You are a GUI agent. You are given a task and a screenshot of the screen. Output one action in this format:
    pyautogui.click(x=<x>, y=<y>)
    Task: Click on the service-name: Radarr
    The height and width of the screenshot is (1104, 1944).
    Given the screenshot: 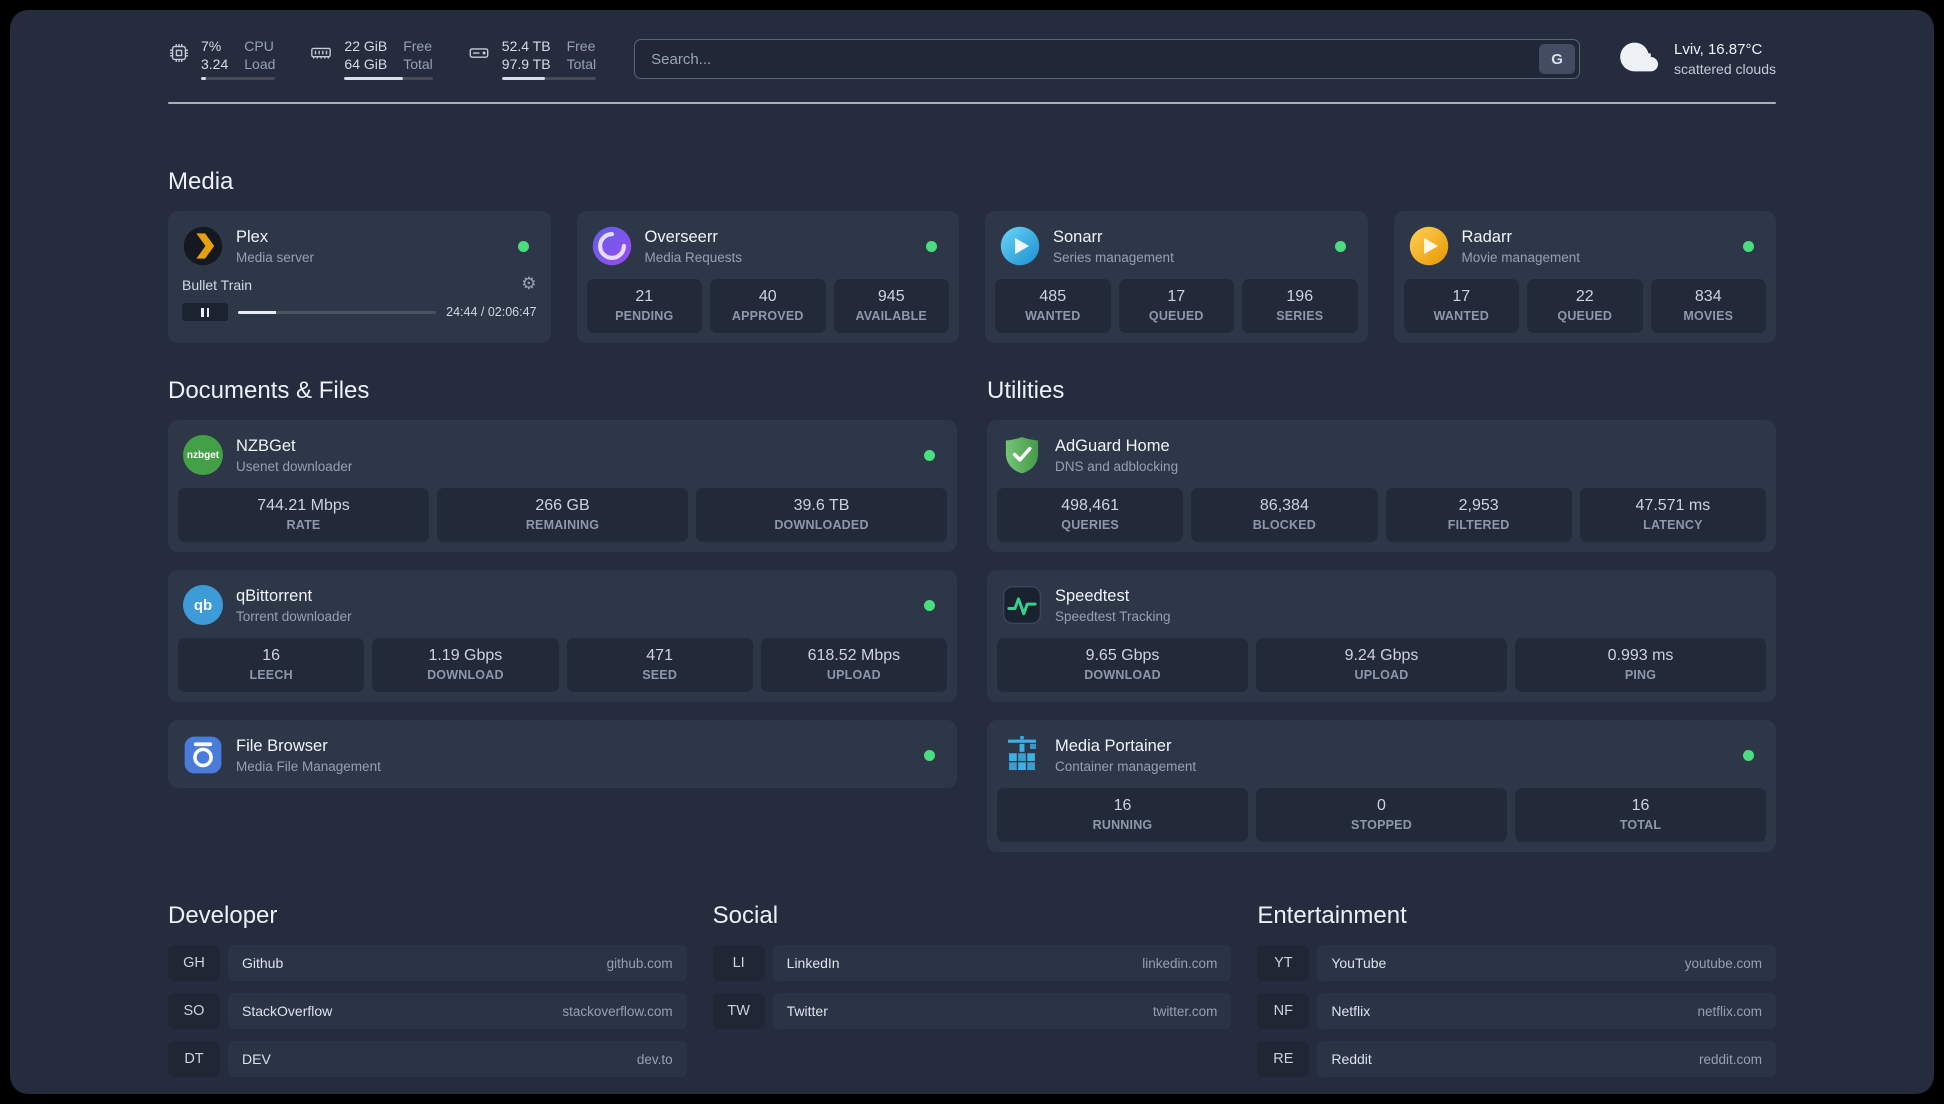 What is the action you would take?
    pyautogui.click(x=1486, y=236)
    